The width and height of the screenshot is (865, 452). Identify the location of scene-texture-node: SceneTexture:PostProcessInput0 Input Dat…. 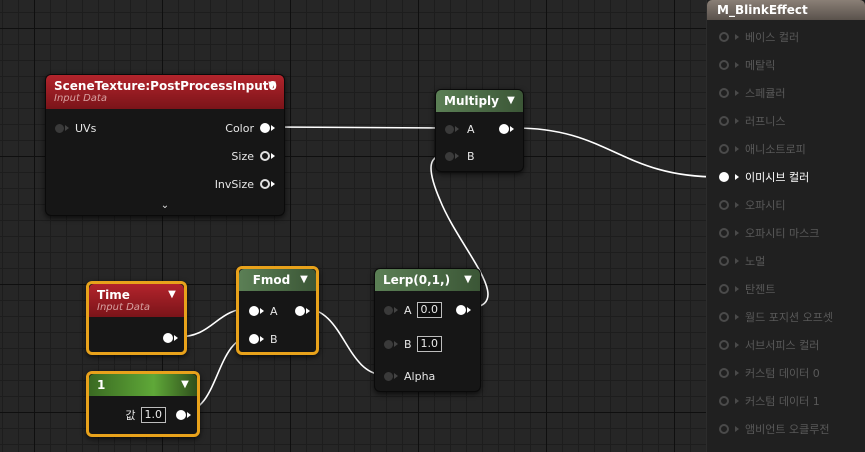
(165, 145).